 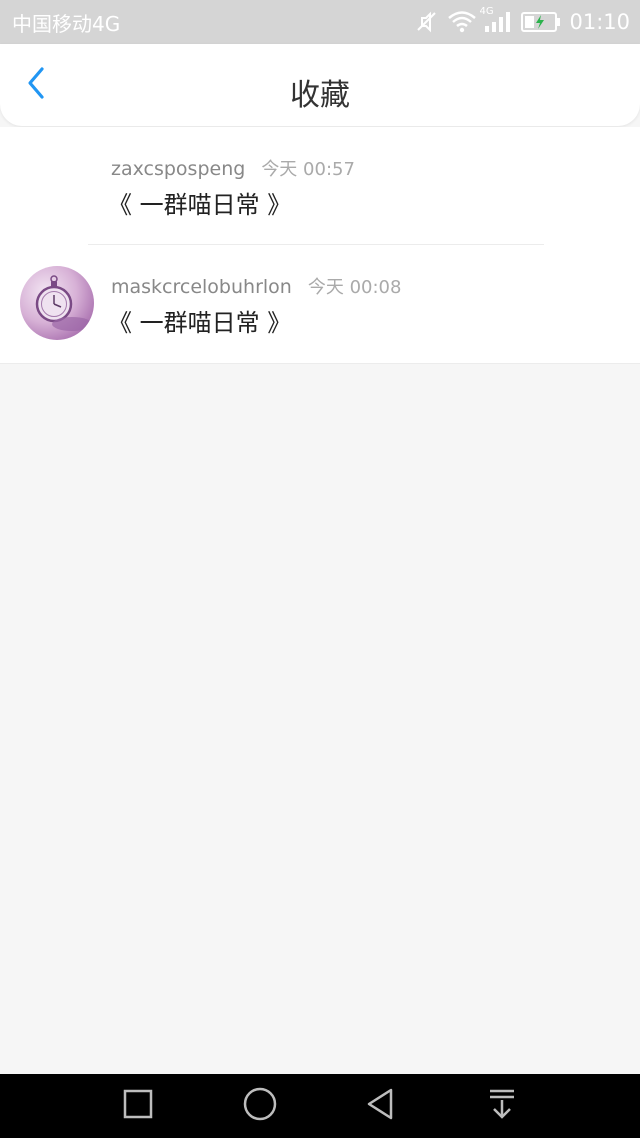 I want to click on item-meta: zaxcspospeng 今天 00:57, so click(x=233, y=168).